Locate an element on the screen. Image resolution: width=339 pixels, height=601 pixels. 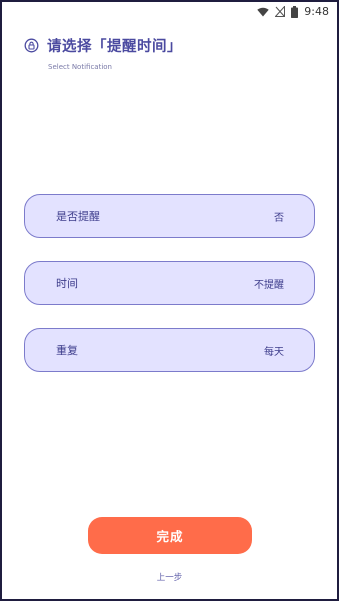
option-value: 不提醒 is located at coordinates (269, 285).